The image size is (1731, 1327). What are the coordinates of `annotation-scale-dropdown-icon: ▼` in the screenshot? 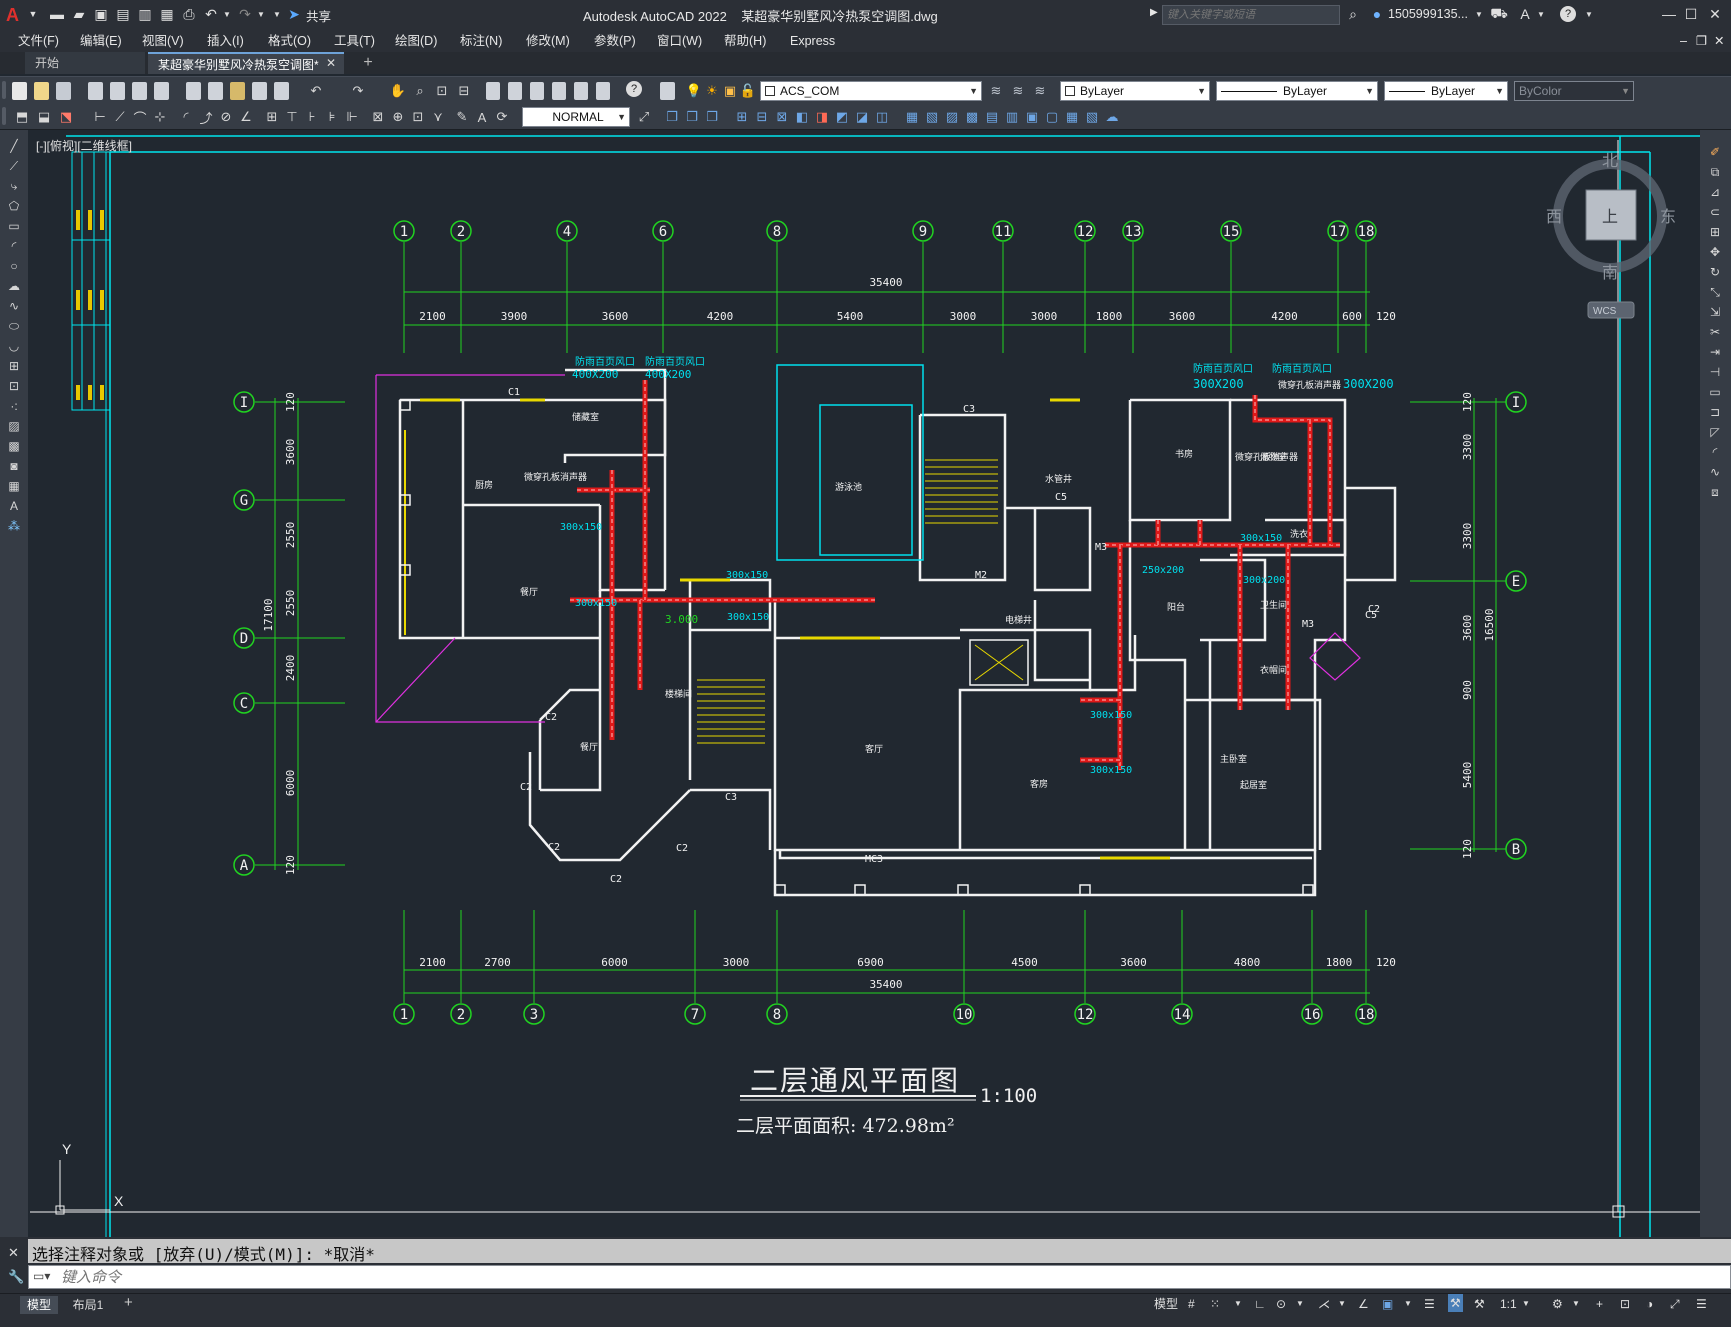 It's located at (1526, 1304).